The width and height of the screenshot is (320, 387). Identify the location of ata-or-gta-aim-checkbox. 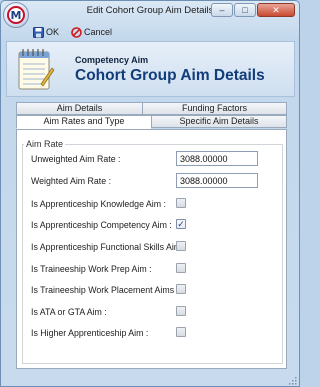
(181, 311).